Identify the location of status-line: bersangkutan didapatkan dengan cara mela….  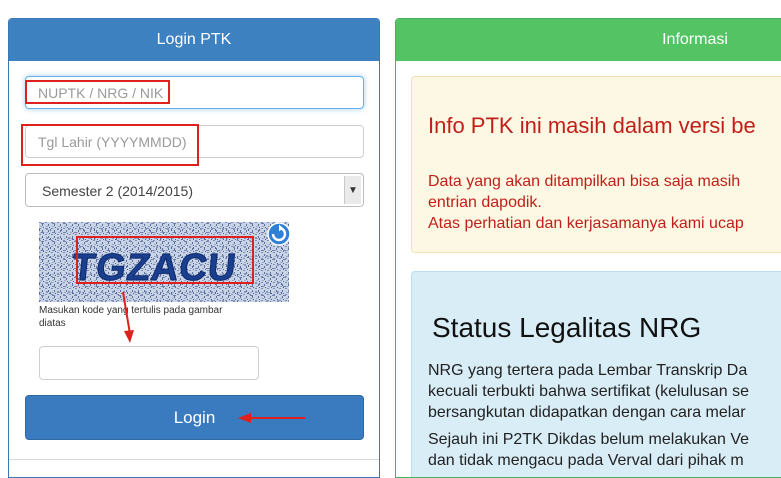
(587, 412).